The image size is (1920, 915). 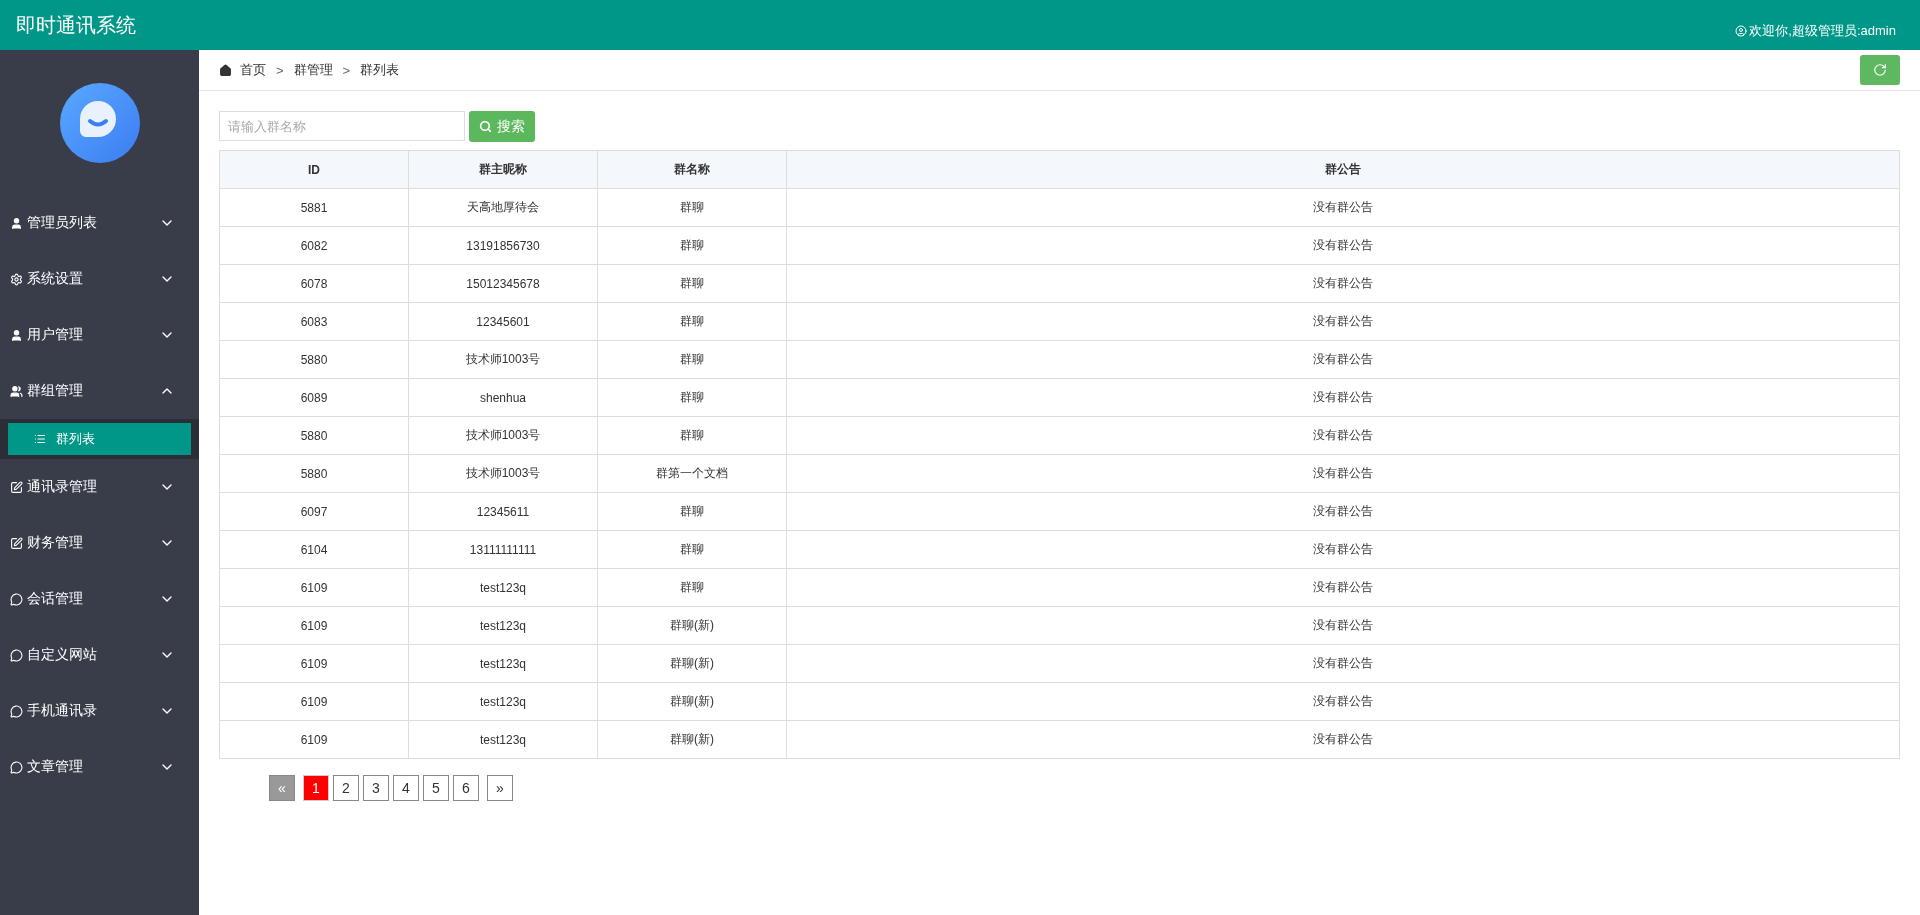 What do you see at coordinates (314, 283) in the screenshot?
I see `table-cell: 6078` at bounding box center [314, 283].